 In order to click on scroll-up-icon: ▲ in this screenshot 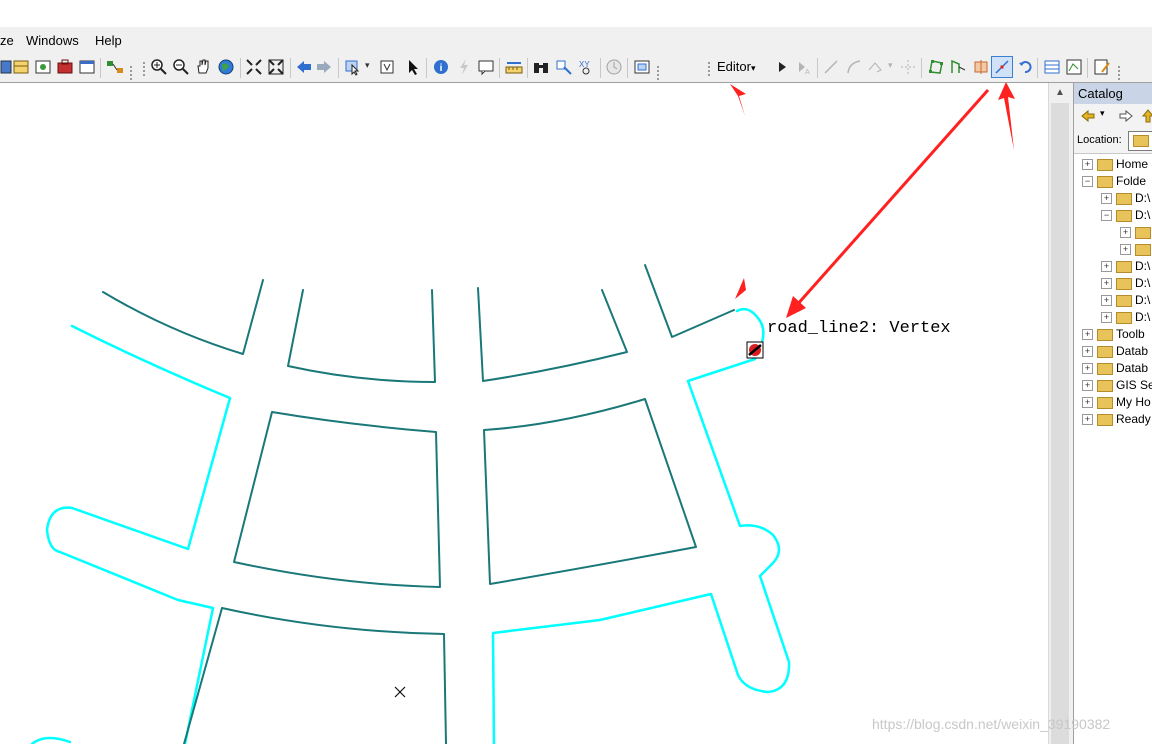, I will do `click(1060, 92)`.